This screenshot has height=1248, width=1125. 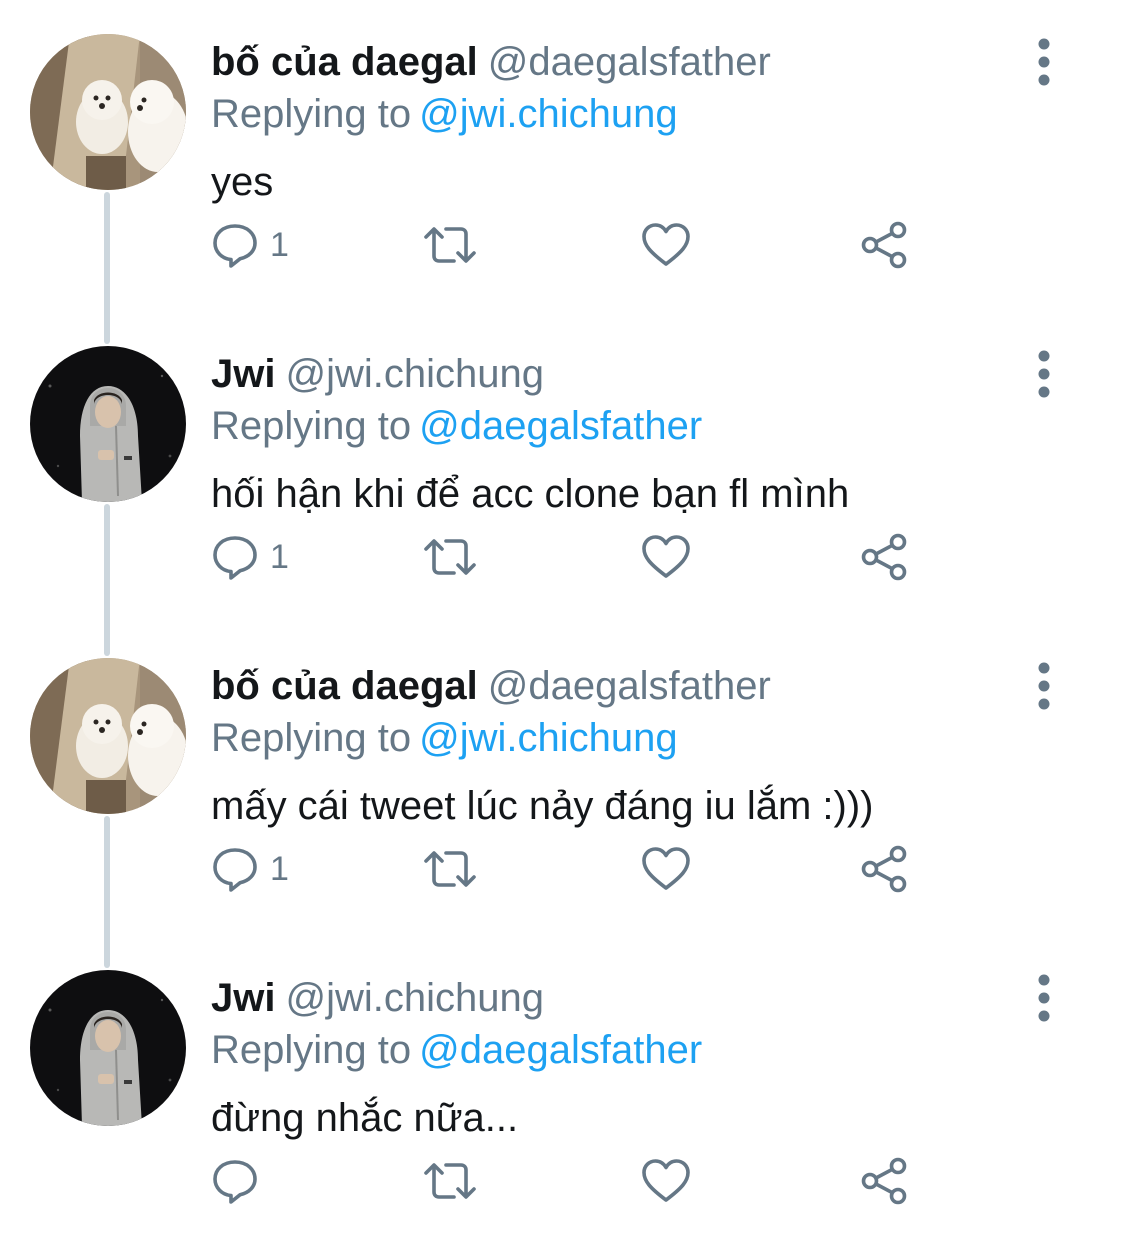 What do you see at coordinates (570, 1181) in the screenshot?
I see `tweet-actions` at bounding box center [570, 1181].